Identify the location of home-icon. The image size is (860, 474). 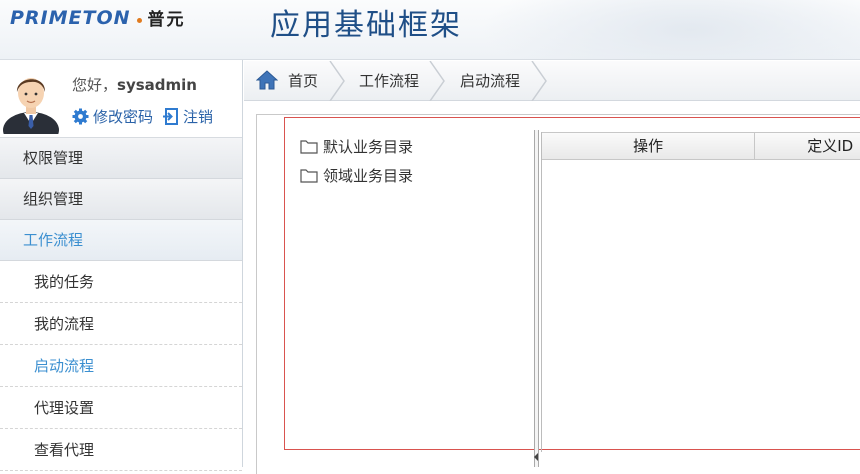
(267, 80).